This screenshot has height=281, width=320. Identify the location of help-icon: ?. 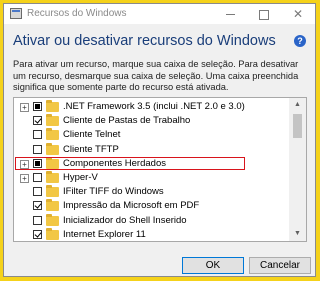
(300, 41).